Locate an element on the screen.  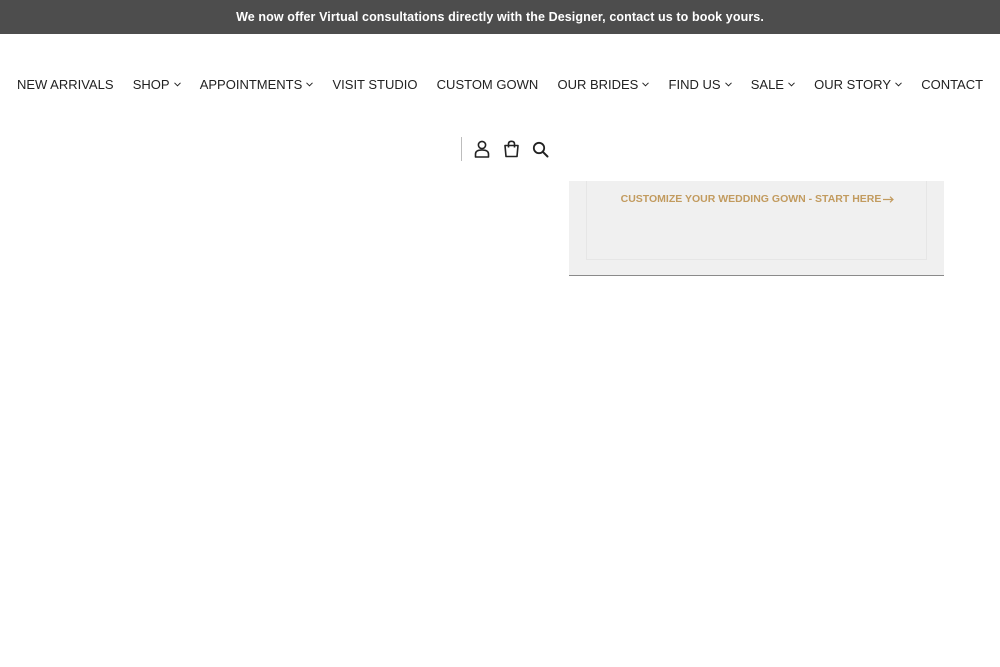
nav-item-find-us: FIND US is located at coordinates (700, 84).